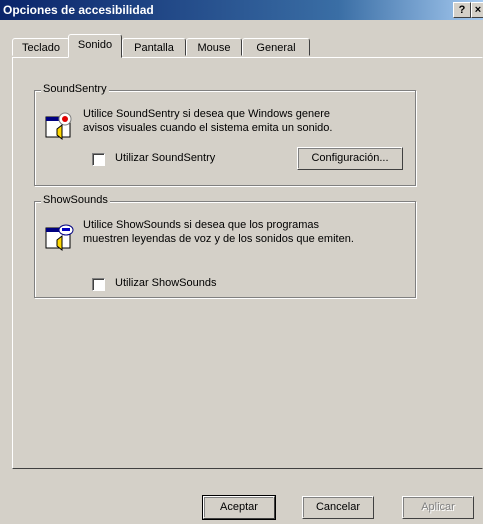 This screenshot has width=483, height=524. I want to click on tab-mouse: Mouse, so click(214, 47).